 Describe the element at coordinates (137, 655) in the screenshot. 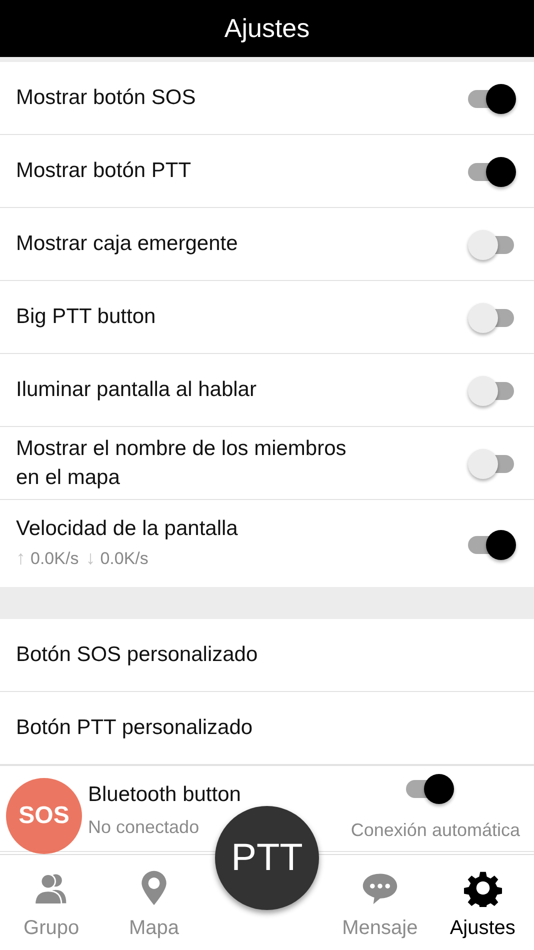

I see `setting-label: Botón SOS personalizado` at that location.